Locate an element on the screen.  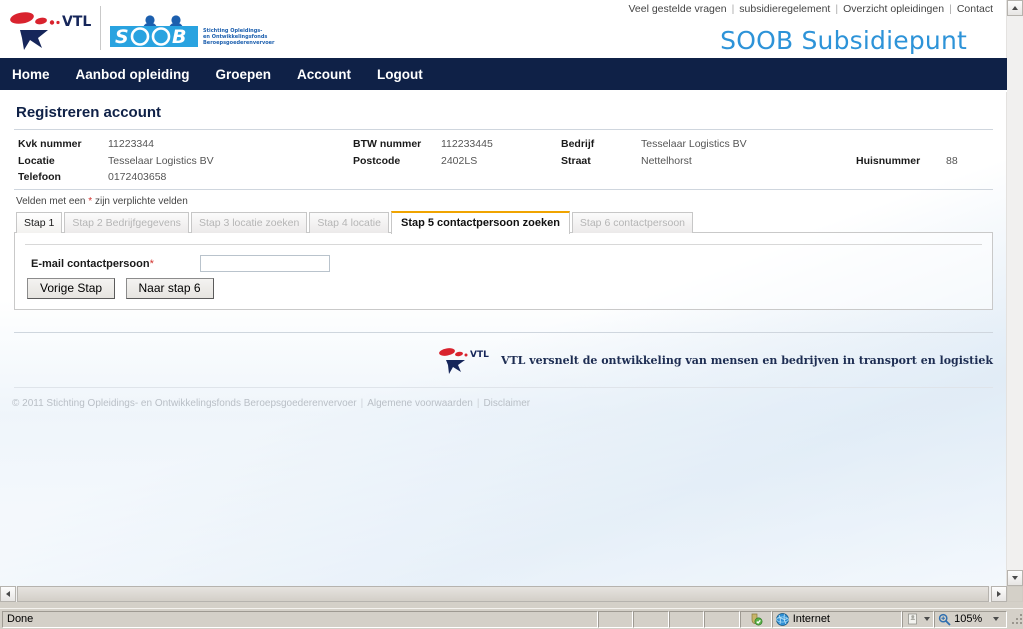
zoom-indicator: 105% is located at coordinates (970, 619).